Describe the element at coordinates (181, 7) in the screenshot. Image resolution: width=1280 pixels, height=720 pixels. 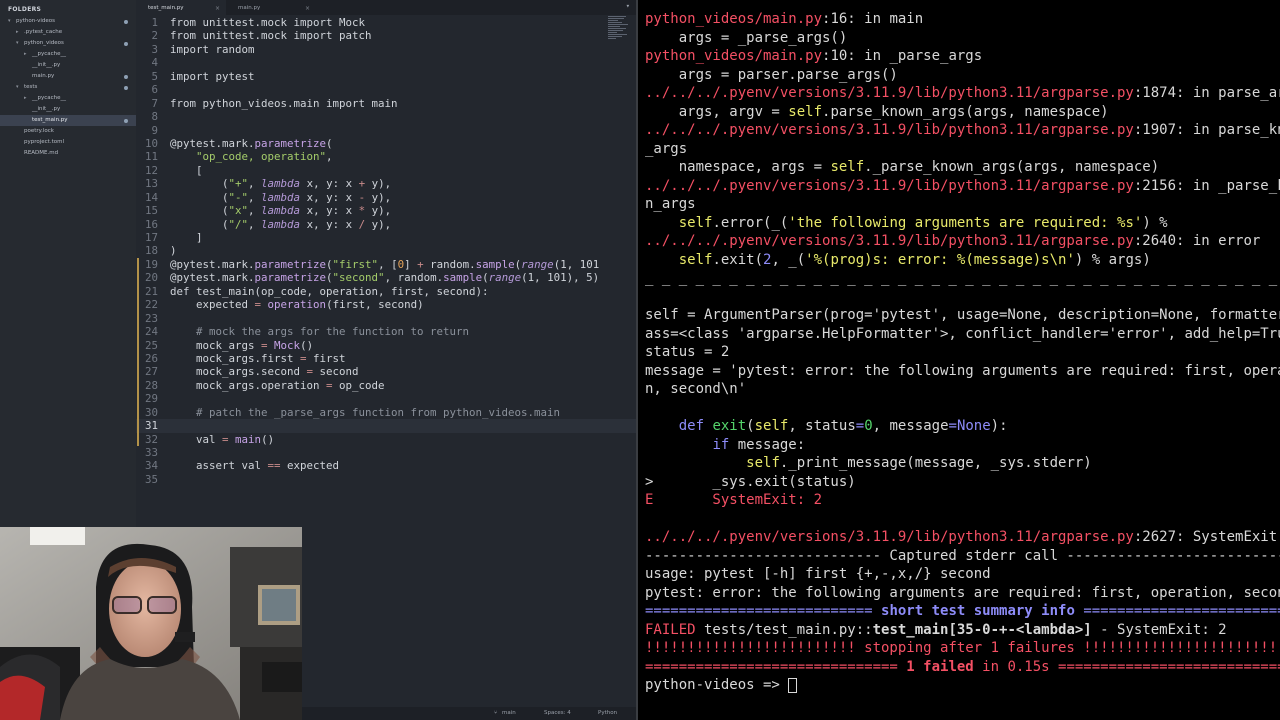
I see `tab-test-main-py: test_main.py ×` at that location.